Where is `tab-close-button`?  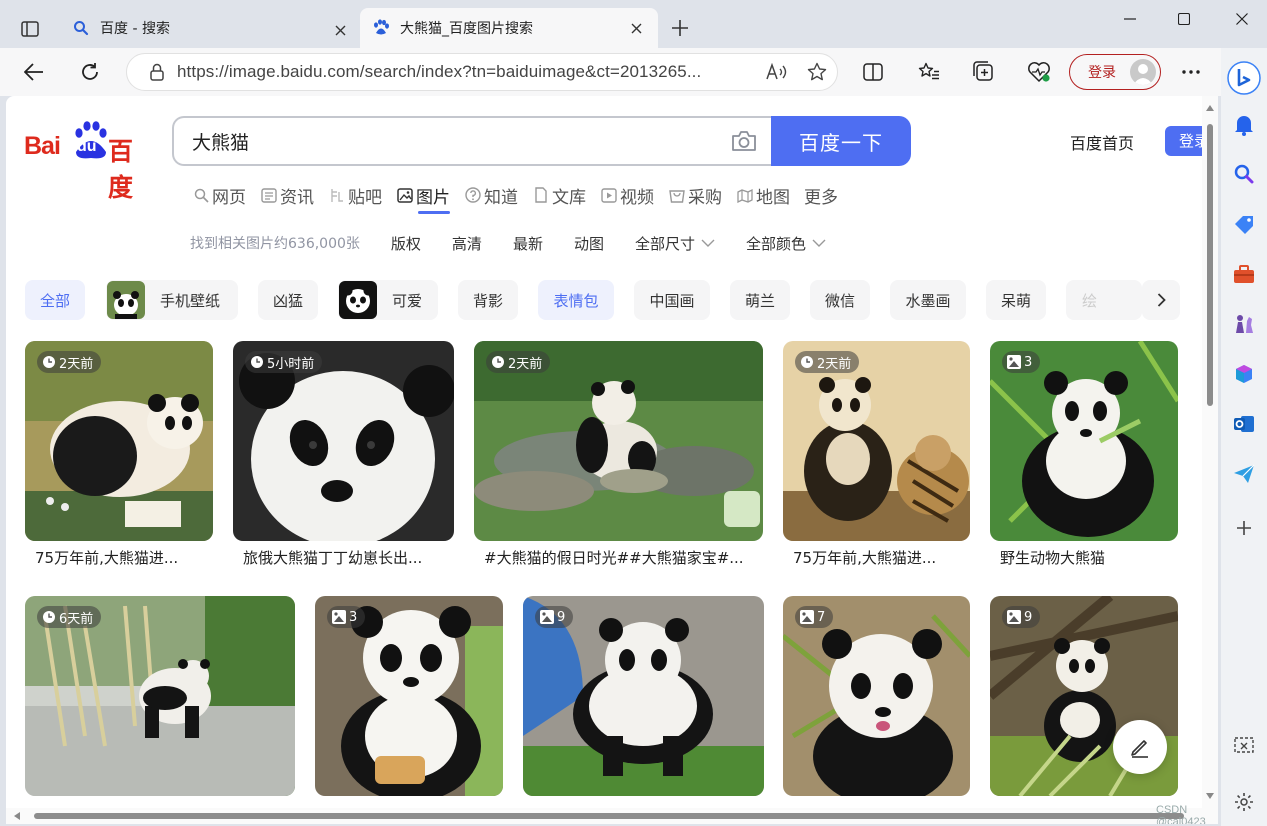 tab-close-button is located at coordinates (340, 30).